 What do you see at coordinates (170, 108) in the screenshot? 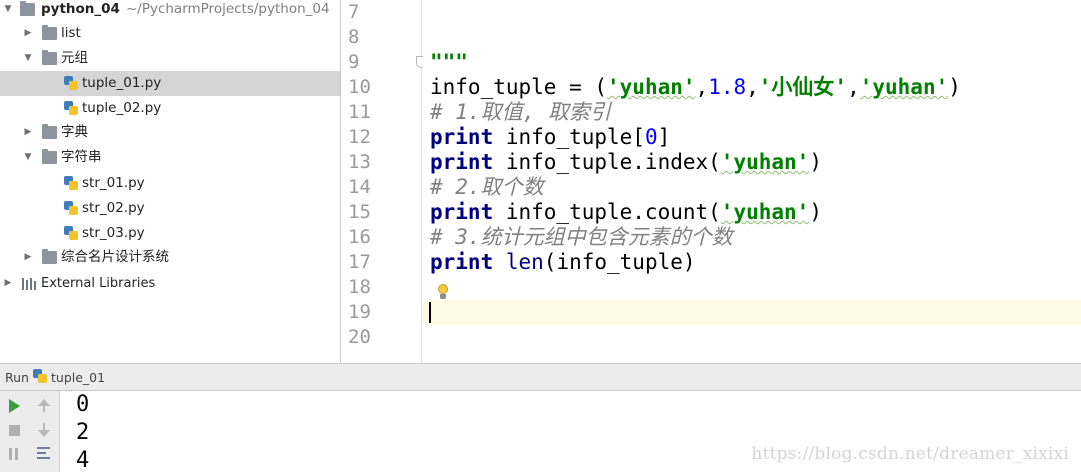
I see `tree-file-tuple-02: tuple_02.py` at bounding box center [170, 108].